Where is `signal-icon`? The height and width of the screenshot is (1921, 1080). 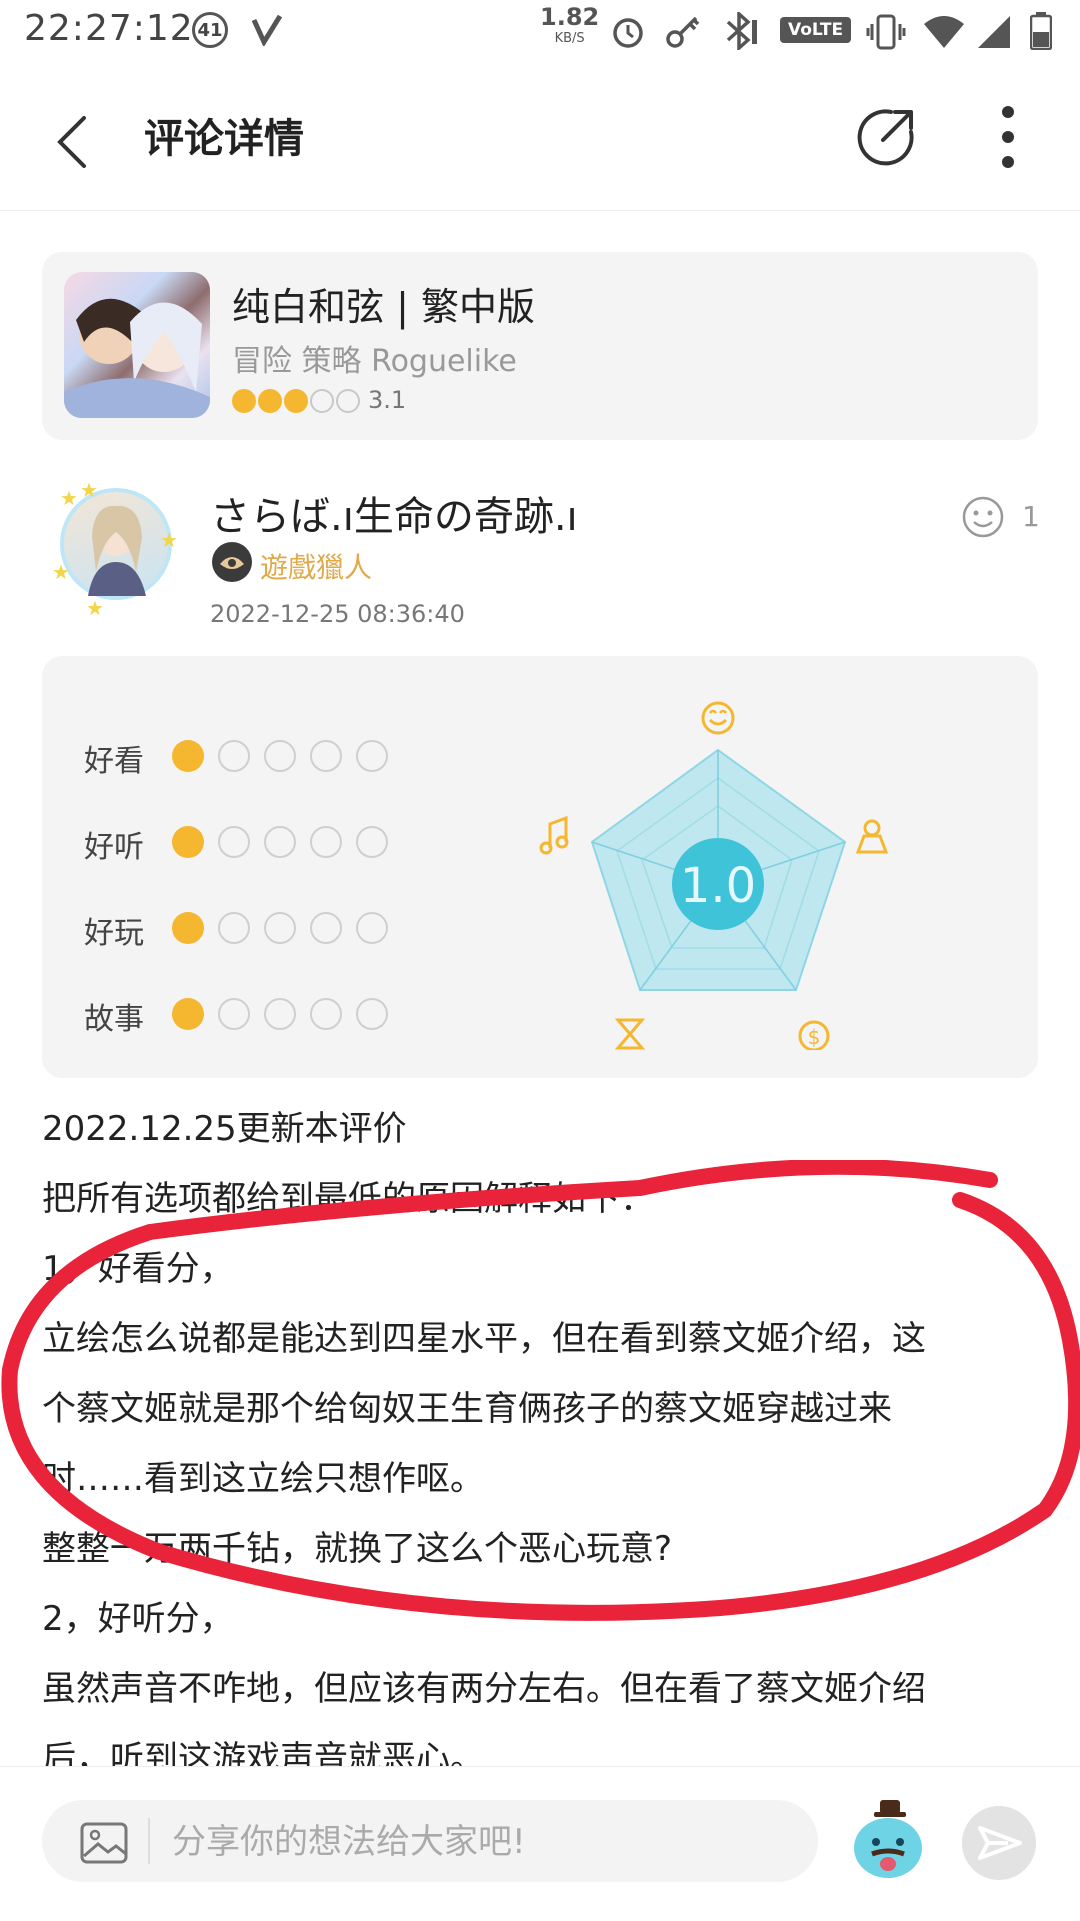
signal-icon is located at coordinates (994, 32).